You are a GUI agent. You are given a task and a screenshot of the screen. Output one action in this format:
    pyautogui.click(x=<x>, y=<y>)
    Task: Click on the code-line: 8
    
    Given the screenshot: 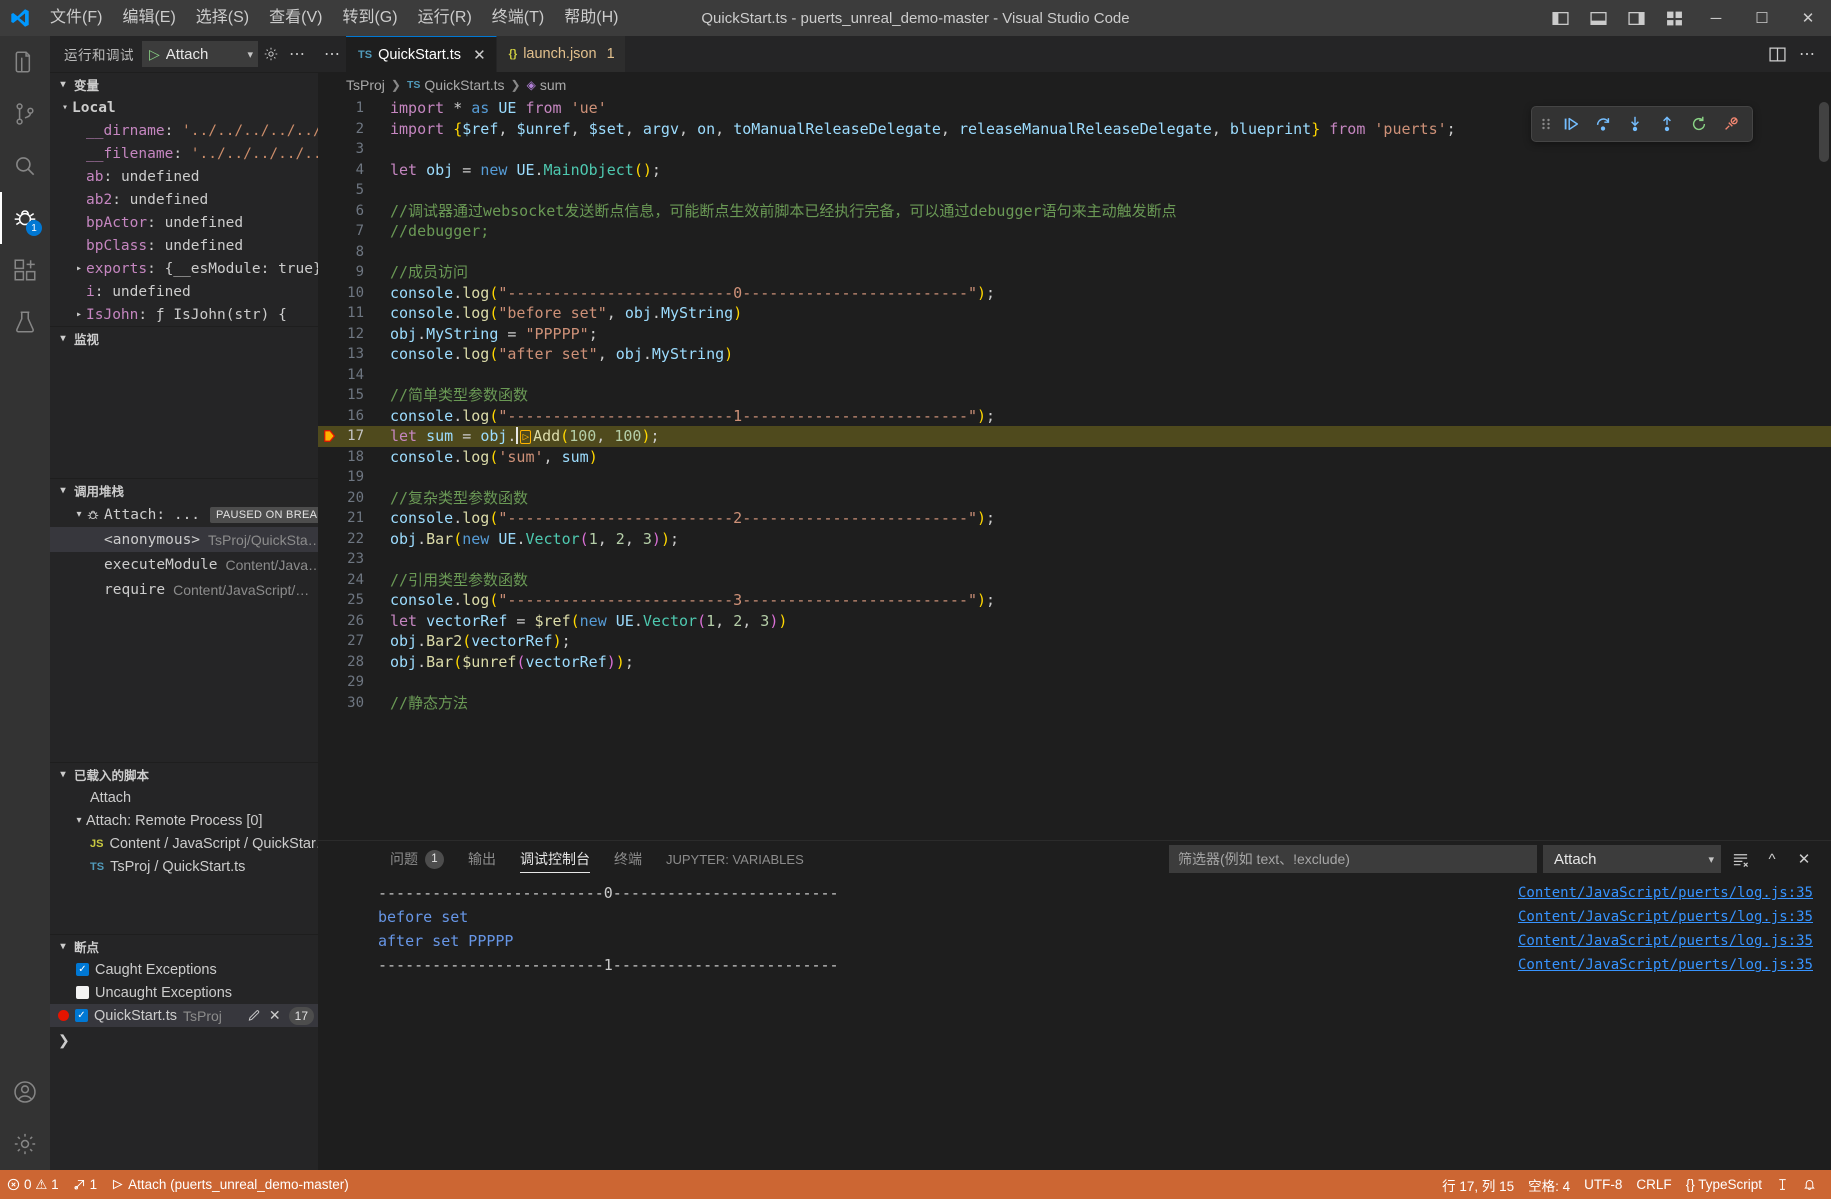 What is the action you would take?
    pyautogui.click(x=1074, y=252)
    